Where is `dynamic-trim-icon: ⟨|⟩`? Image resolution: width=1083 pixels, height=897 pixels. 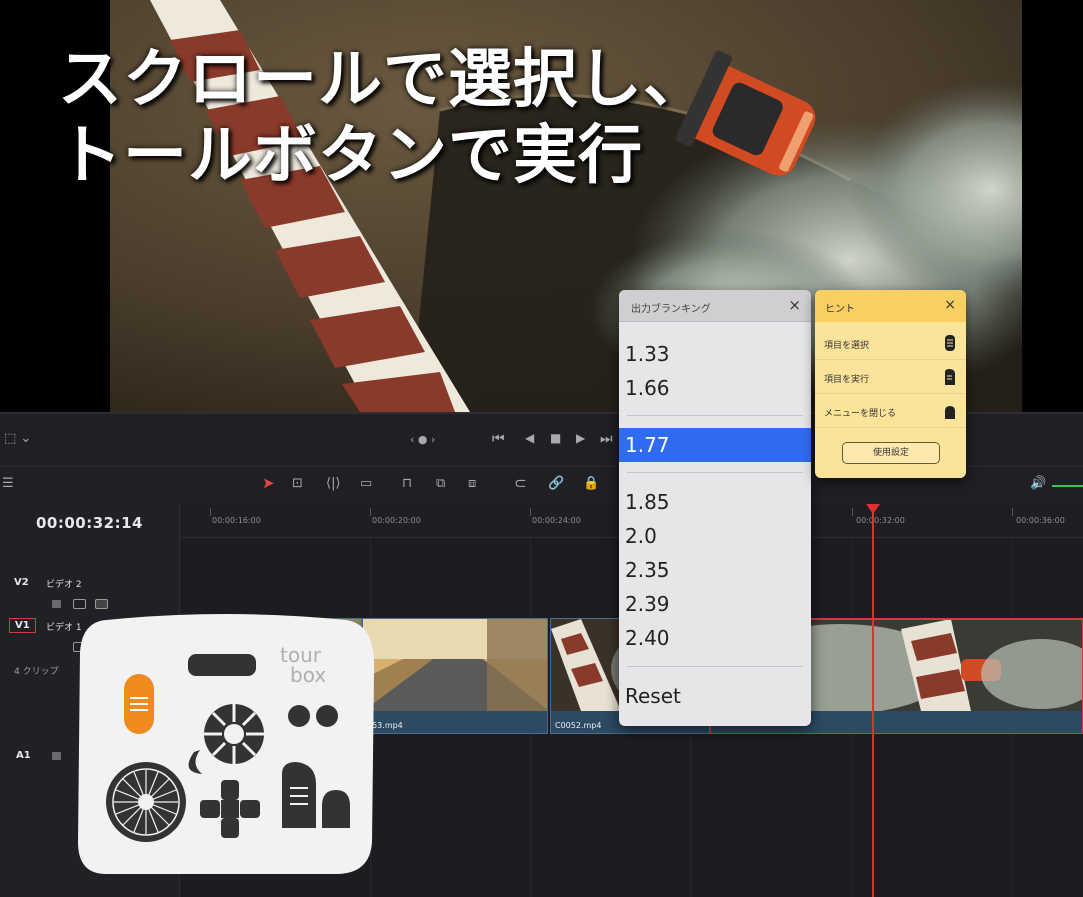
dynamic-trim-icon: ⟨|⟩ is located at coordinates (333, 483).